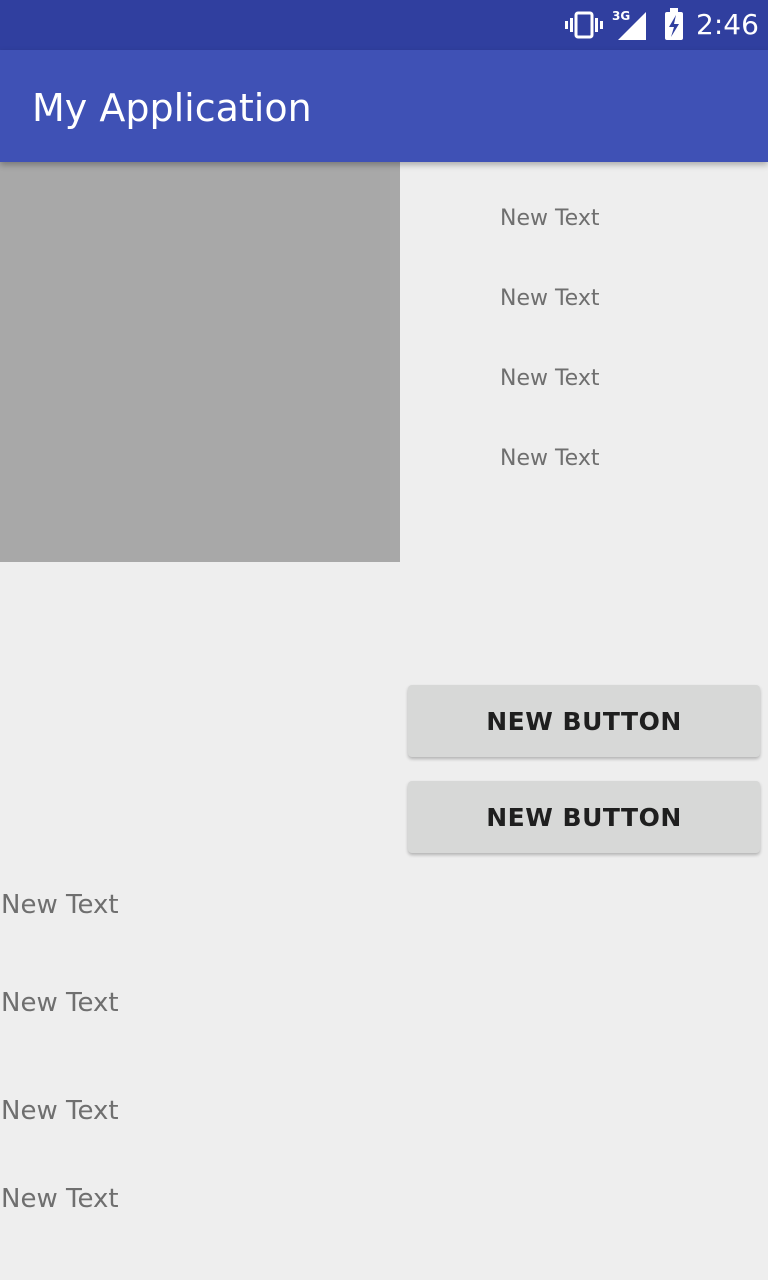 This screenshot has height=1280, width=768. What do you see at coordinates (674, 24) in the screenshot?
I see `battery-charging-icon` at bounding box center [674, 24].